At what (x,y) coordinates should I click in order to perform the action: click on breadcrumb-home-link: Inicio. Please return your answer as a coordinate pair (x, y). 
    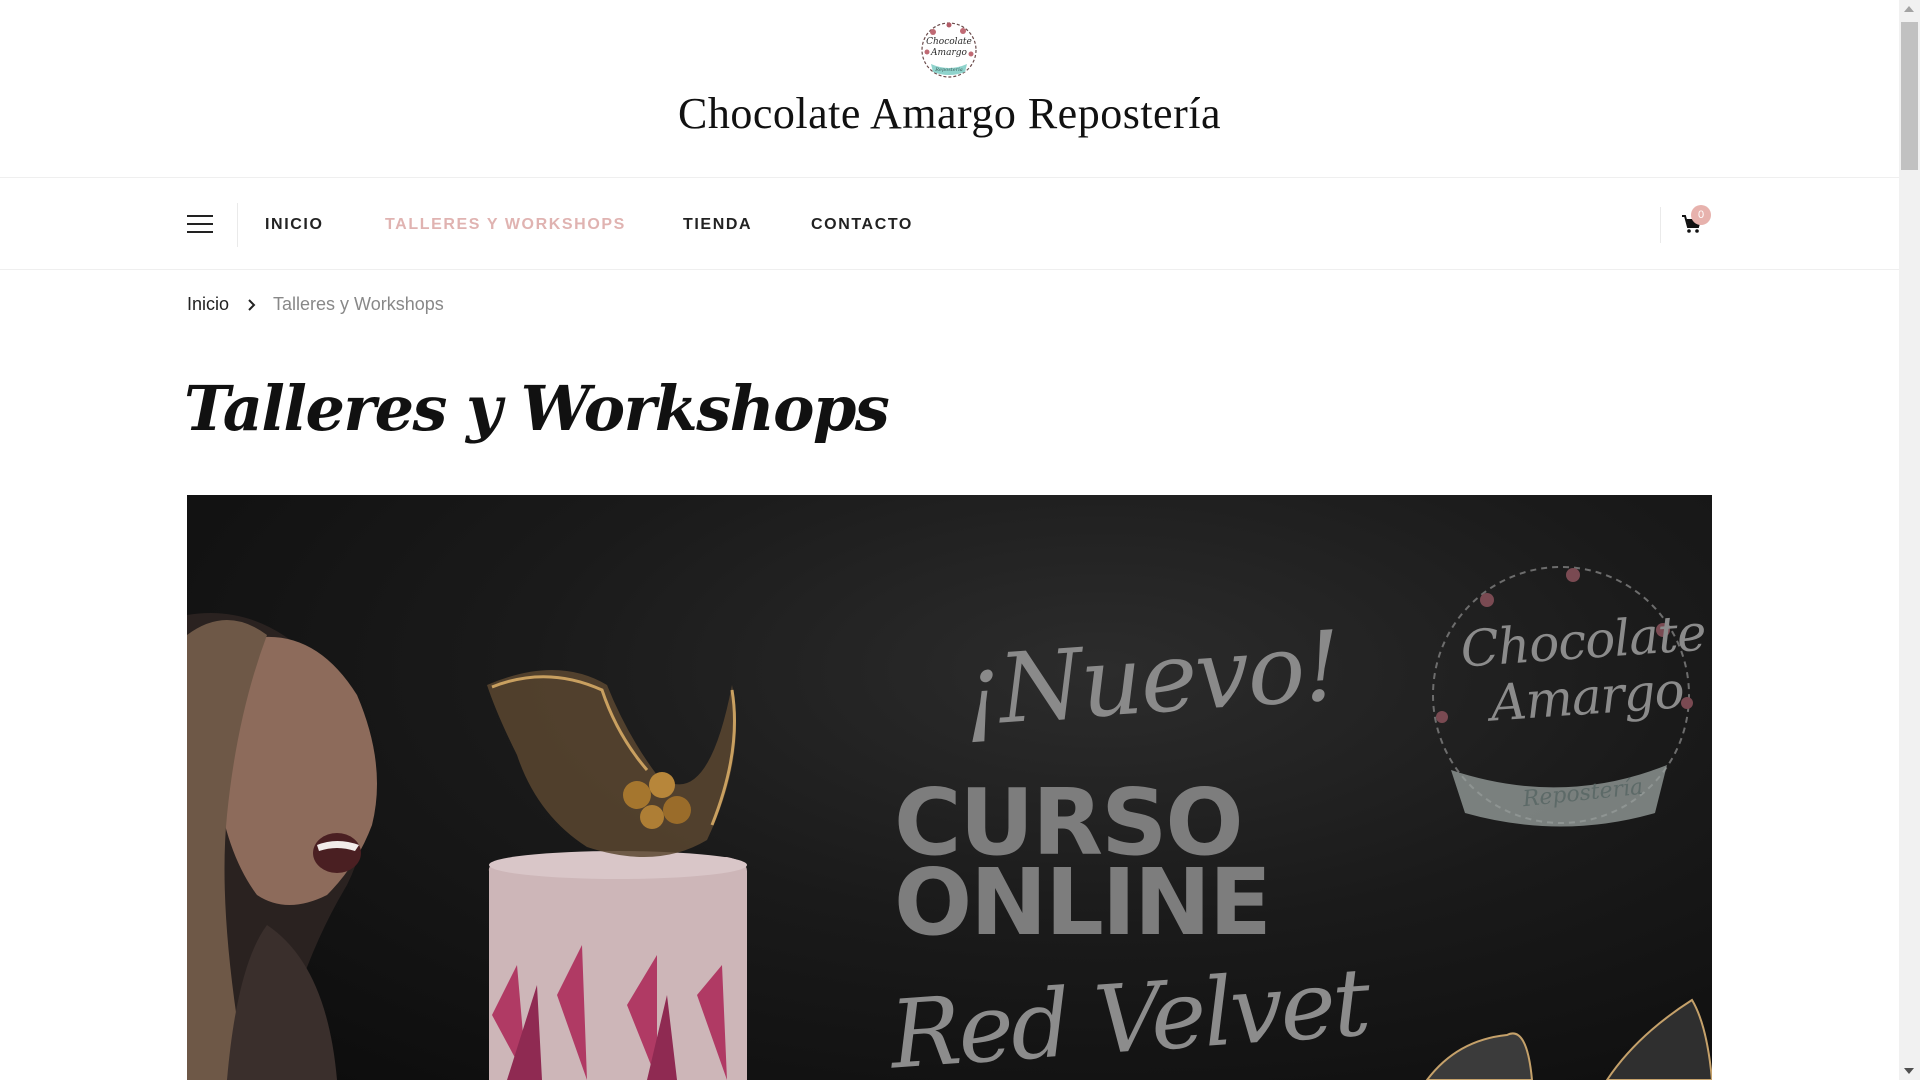
    Looking at the image, I should click on (208, 304).